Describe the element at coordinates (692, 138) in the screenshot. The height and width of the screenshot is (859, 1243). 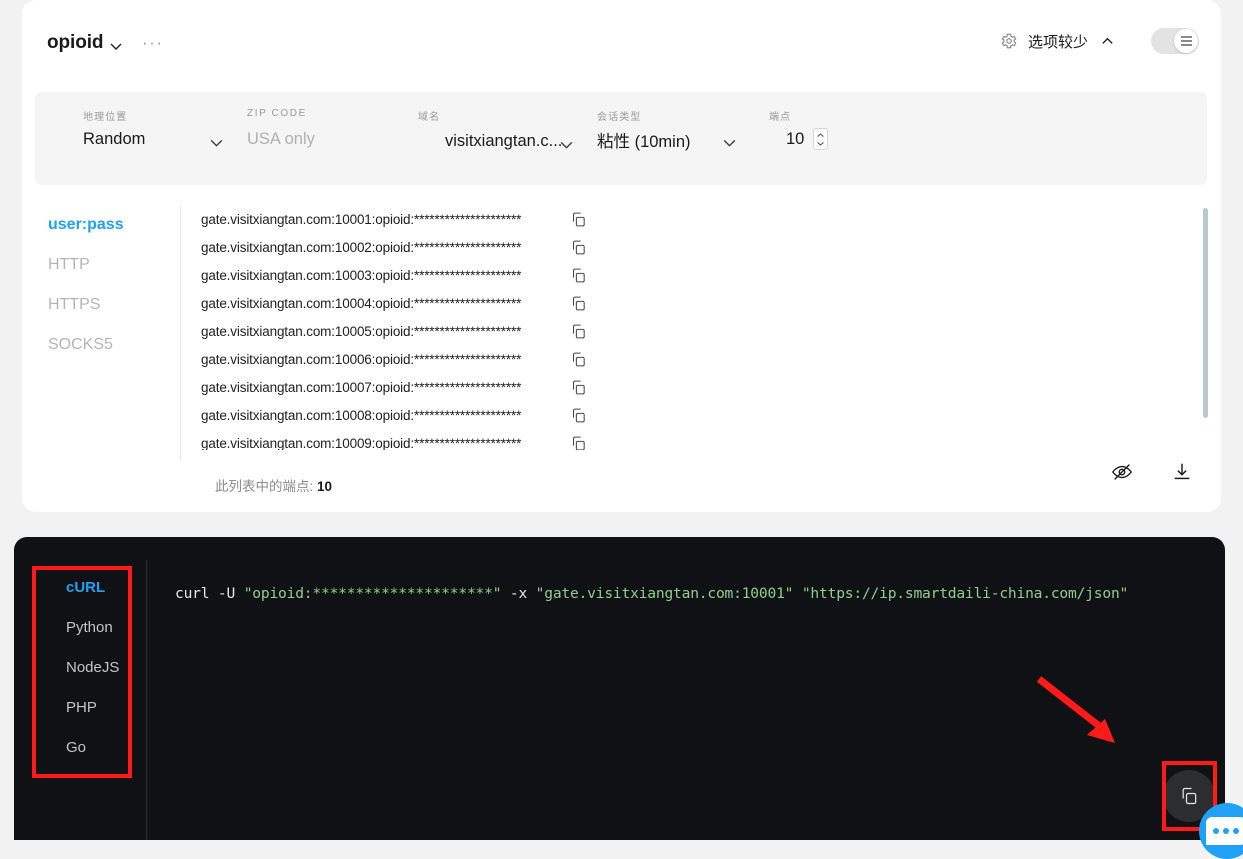
I see `filter-session-type: 会话类型 粘性 (10min)` at that location.